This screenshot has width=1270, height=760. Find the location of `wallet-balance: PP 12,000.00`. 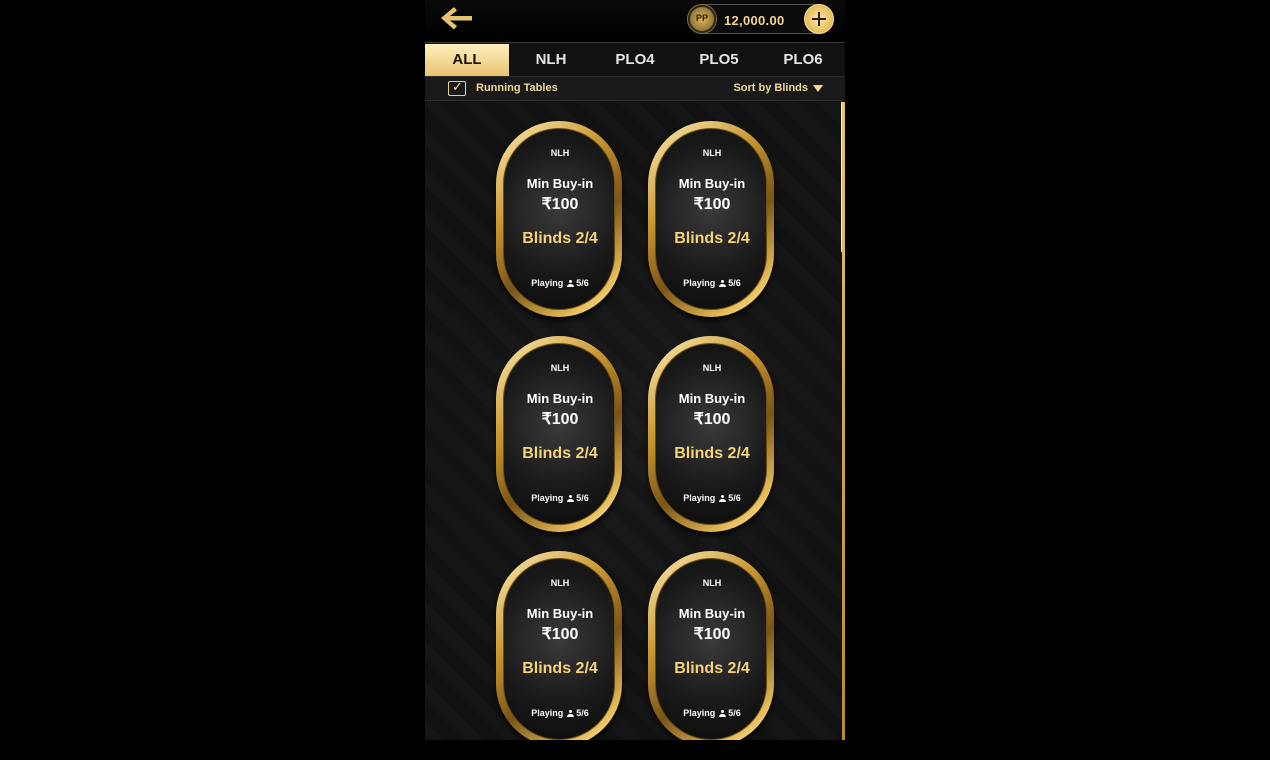

wallet-balance: PP 12,000.00 is located at coordinates (760, 19).